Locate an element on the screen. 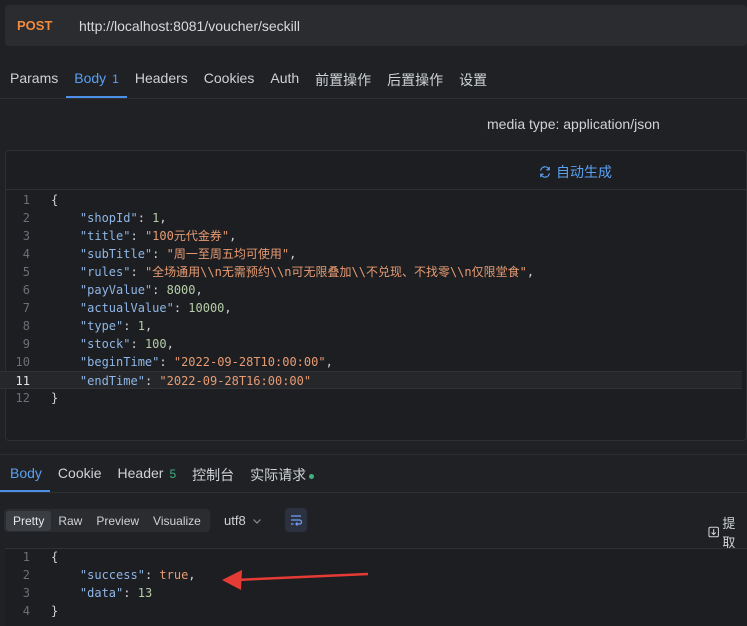  line-content: "beginTime": "2022-09-28T10:00:00", is located at coordinates (206, 362).